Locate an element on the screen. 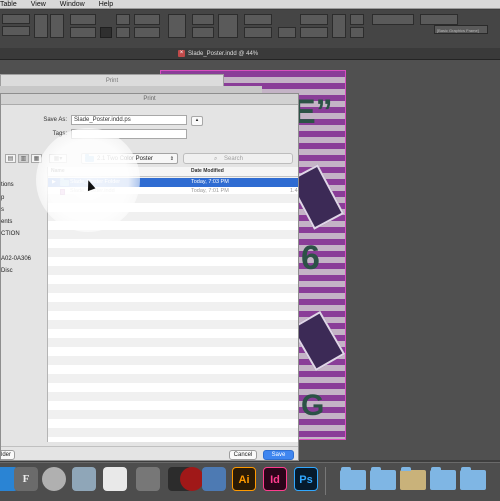 This screenshot has height=501, width=500. list-view-icon: ▤ is located at coordinates (10, 158).